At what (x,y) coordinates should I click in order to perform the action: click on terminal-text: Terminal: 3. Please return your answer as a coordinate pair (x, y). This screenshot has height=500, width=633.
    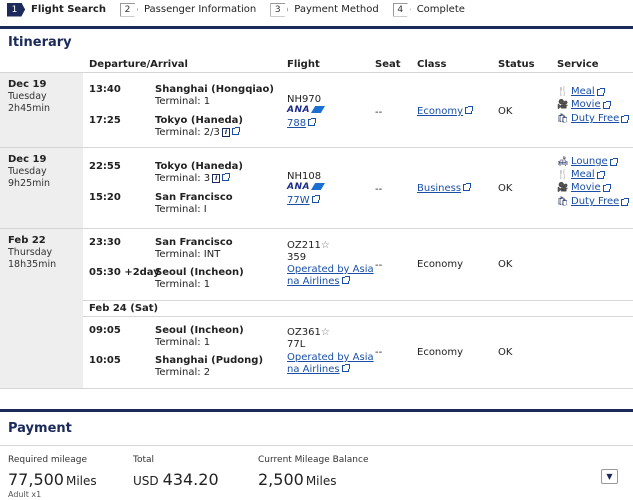
    Looking at the image, I should click on (183, 178).